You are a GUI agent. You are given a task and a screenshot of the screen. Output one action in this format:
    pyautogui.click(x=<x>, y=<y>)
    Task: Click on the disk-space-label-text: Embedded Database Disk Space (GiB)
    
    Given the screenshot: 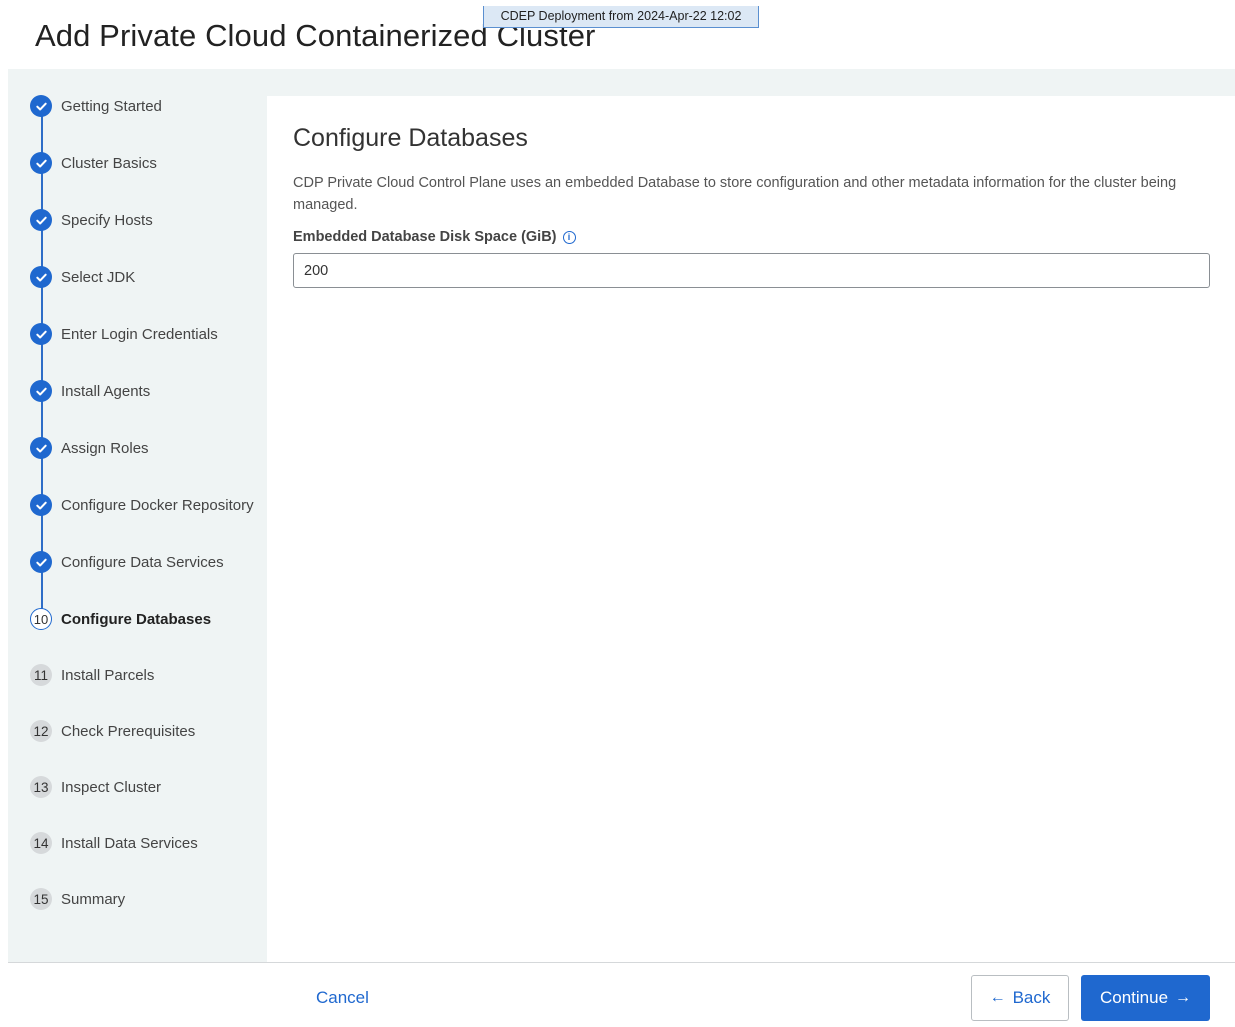 What is the action you would take?
    pyautogui.click(x=425, y=237)
    